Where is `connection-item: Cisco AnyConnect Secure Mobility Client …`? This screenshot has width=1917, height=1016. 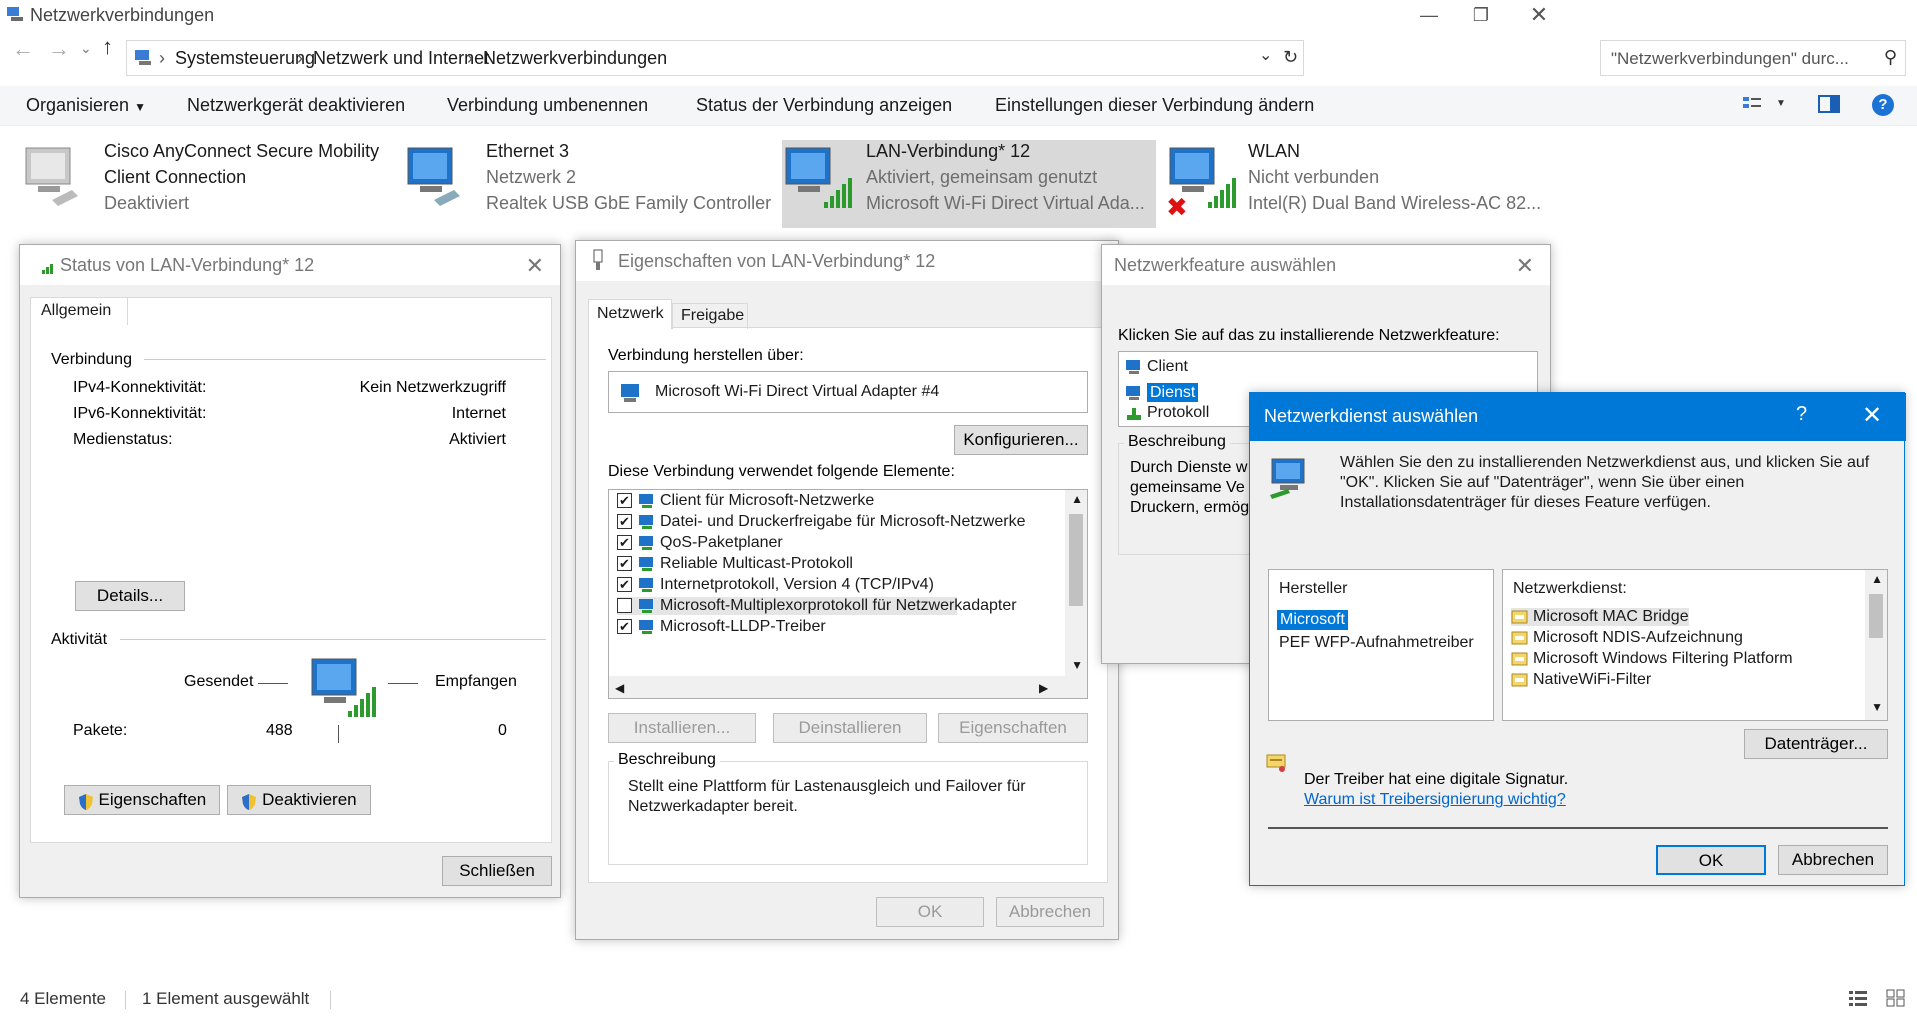 connection-item: Cisco AnyConnect Secure Mobility Client … is located at coordinates (207, 183).